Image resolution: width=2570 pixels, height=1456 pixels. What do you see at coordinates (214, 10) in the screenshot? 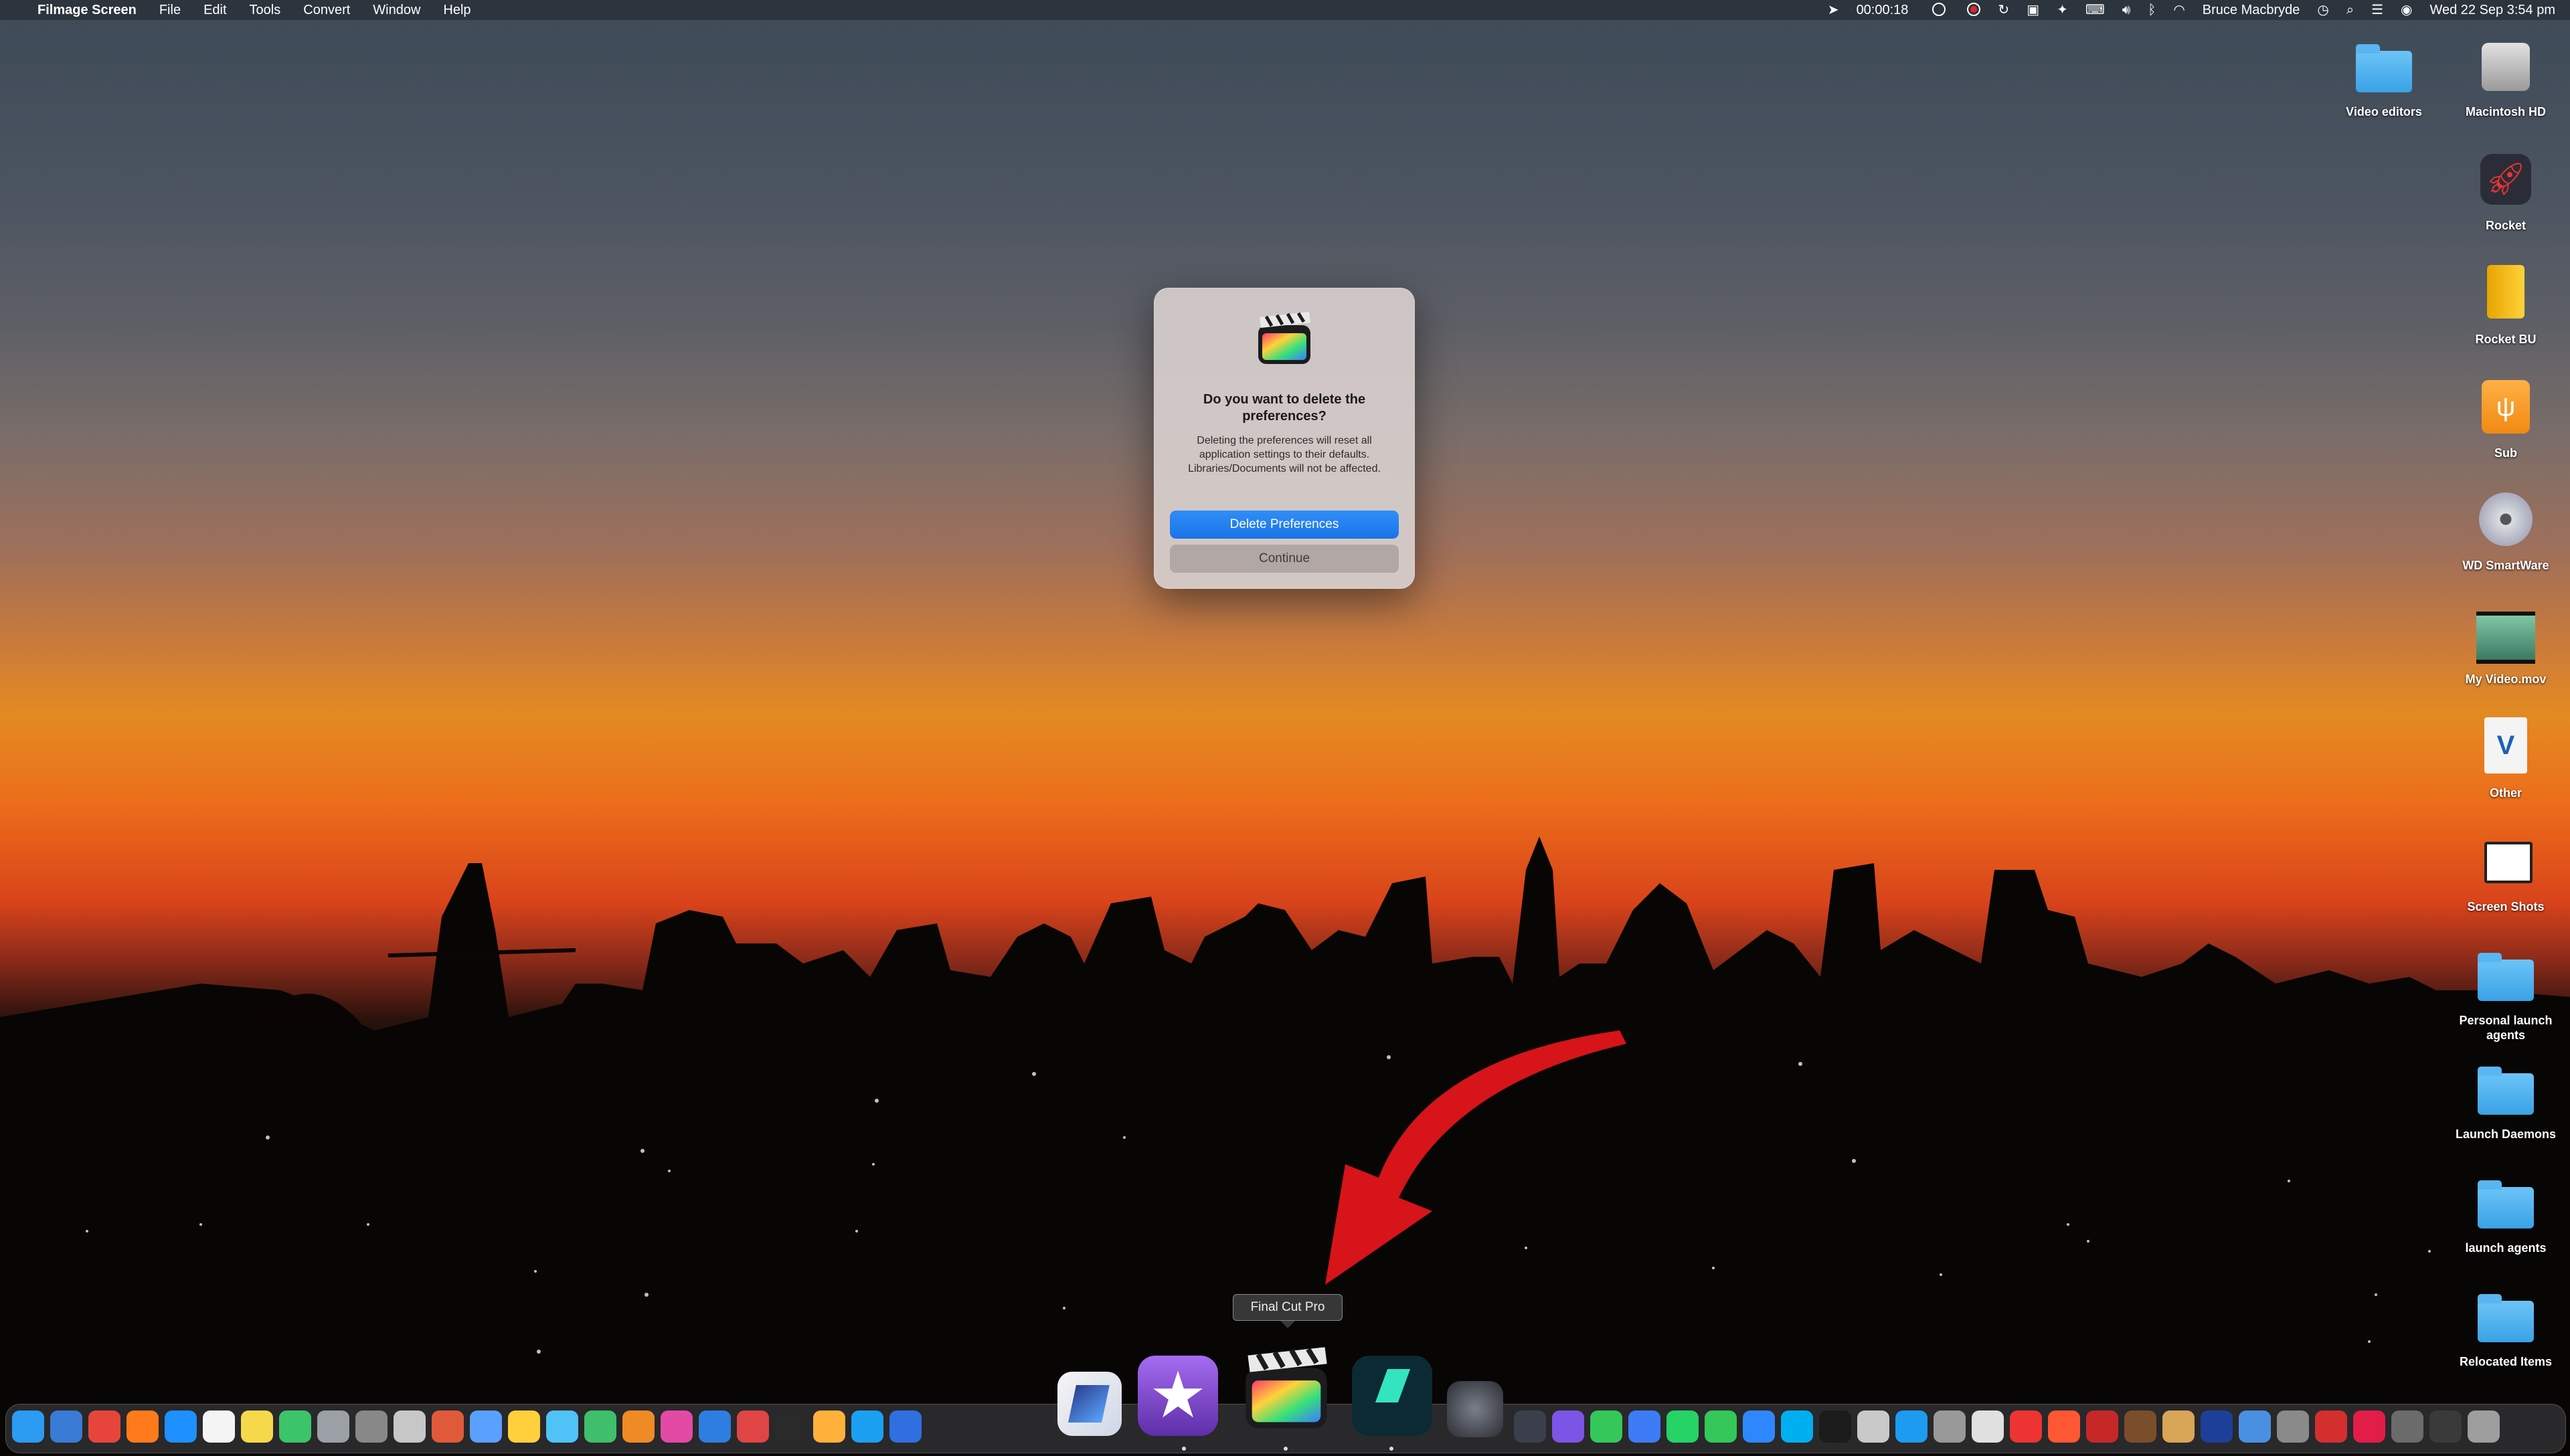
I see `menu-edit: Edit` at bounding box center [214, 10].